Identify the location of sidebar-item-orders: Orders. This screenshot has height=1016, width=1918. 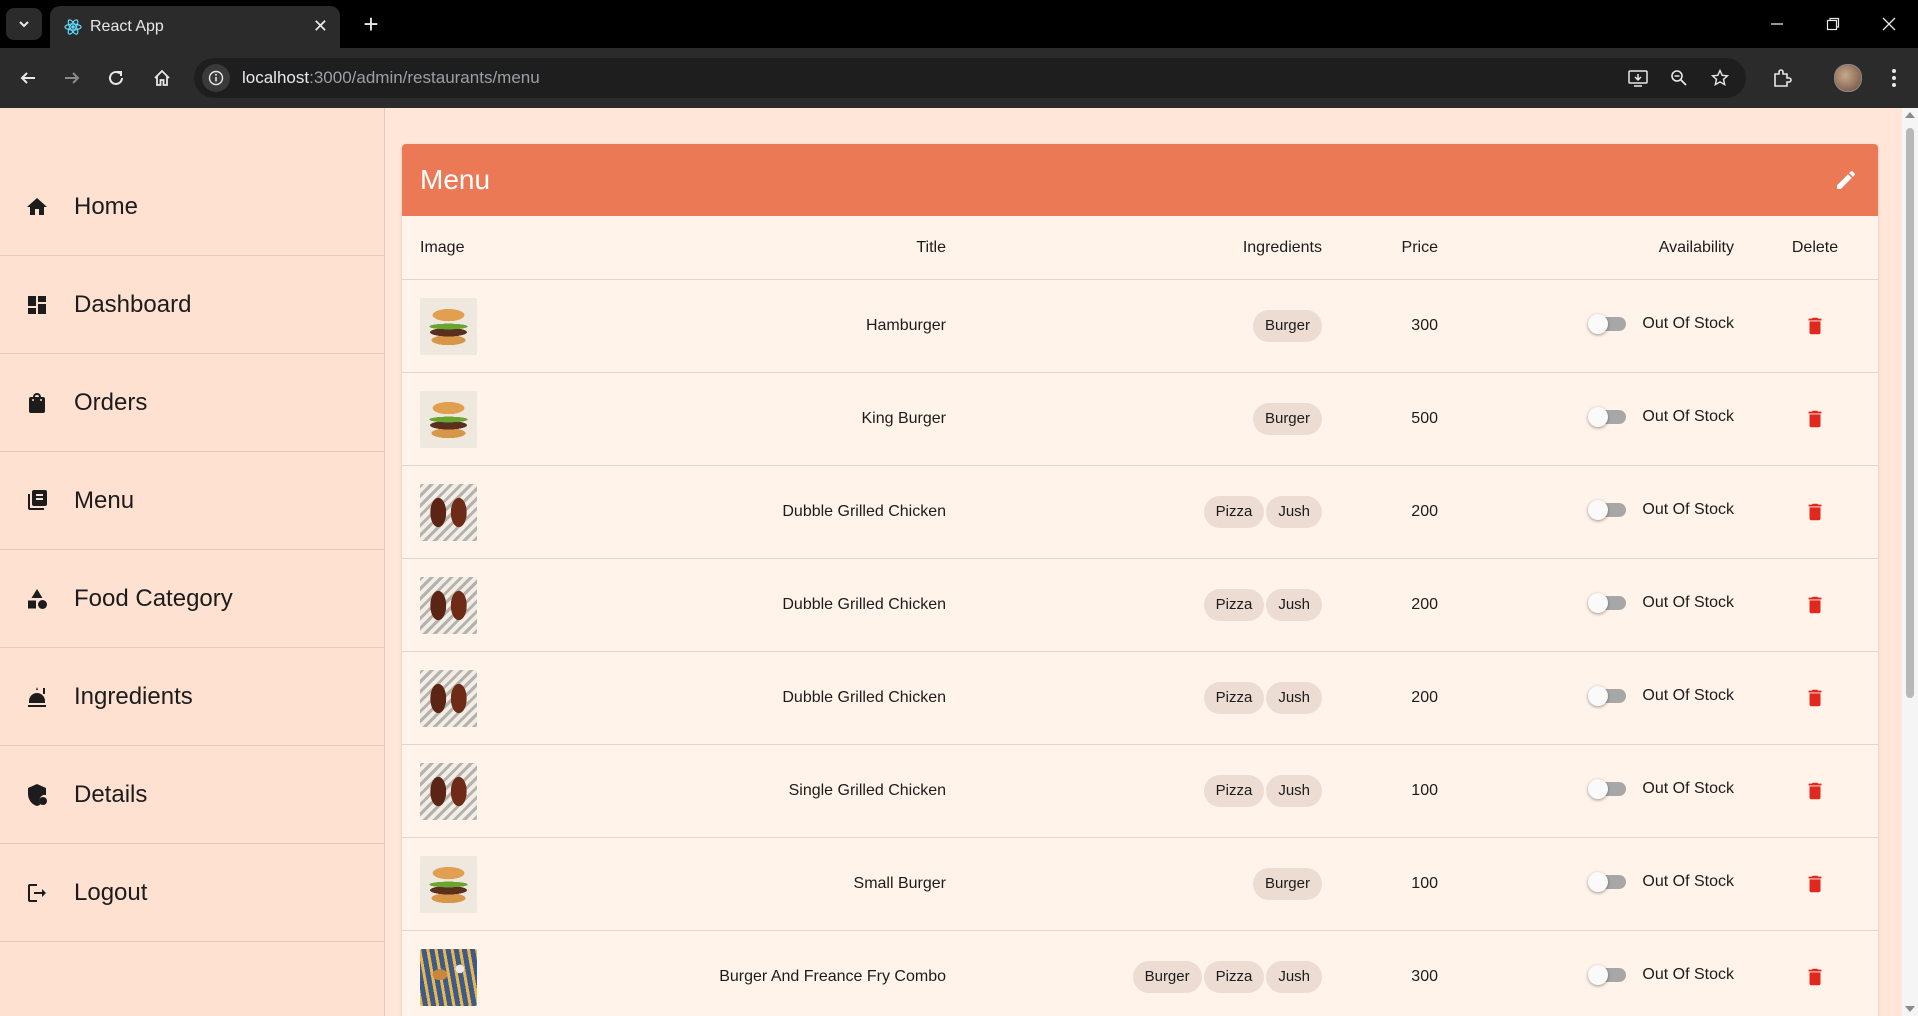
(192, 403).